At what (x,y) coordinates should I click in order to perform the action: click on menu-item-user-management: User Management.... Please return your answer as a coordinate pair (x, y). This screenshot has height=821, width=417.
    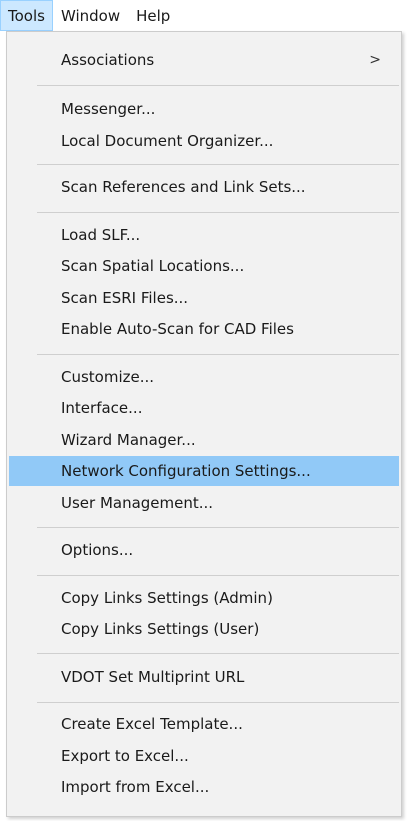
    Looking at the image, I should click on (204, 503).